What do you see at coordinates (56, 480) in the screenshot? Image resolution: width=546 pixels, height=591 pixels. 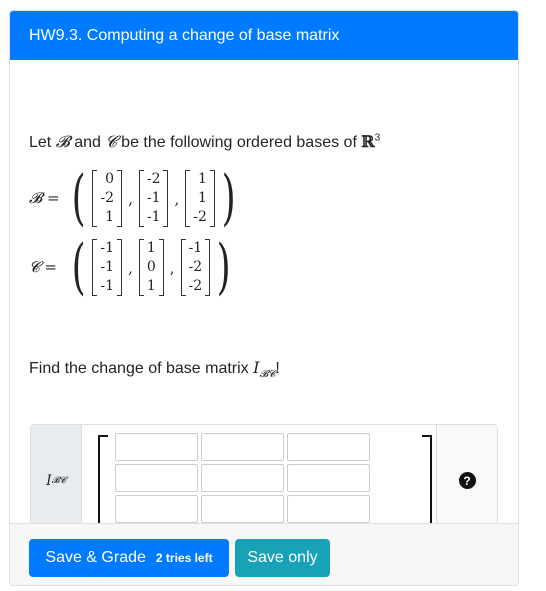 I see `answer-label: I 𝓑𝓒` at bounding box center [56, 480].